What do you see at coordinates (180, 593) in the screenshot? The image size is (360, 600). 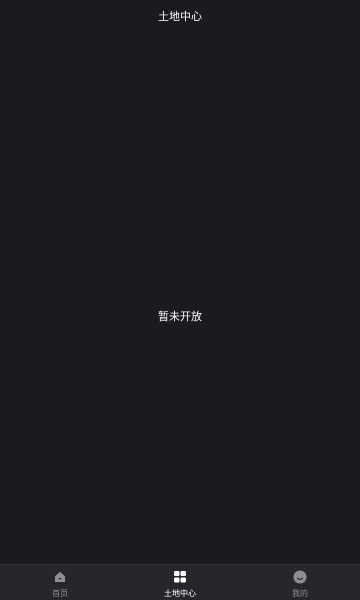 I see `tab-land-center-label: 土地中心` at bounding box center [180, 593].